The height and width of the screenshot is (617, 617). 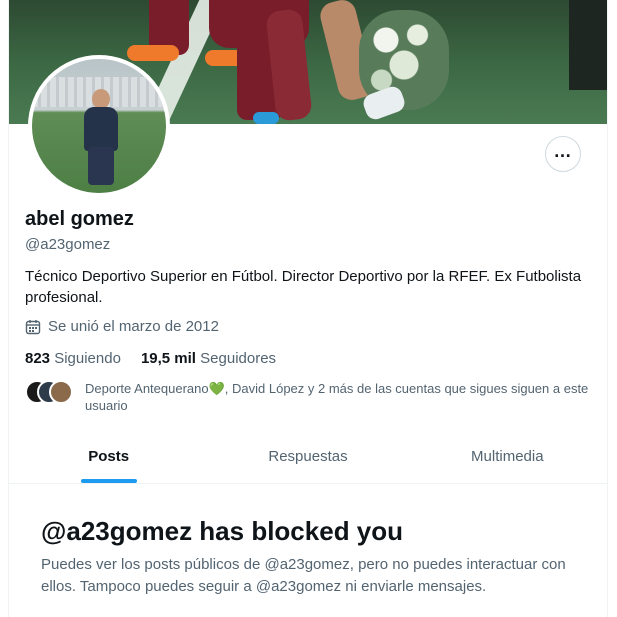 I want to click on following-link: 823 Siguiendo, so click(x=73, y=358).